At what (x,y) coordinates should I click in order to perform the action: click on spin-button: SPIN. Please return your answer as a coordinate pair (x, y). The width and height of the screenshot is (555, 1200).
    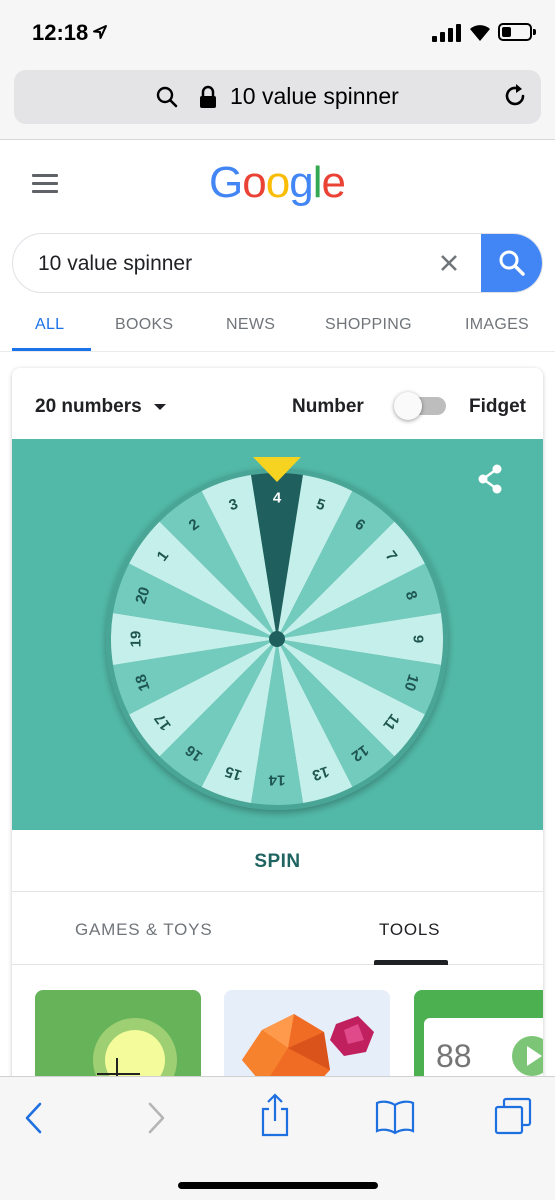
    Looking at the image, I should click on (277, 861).